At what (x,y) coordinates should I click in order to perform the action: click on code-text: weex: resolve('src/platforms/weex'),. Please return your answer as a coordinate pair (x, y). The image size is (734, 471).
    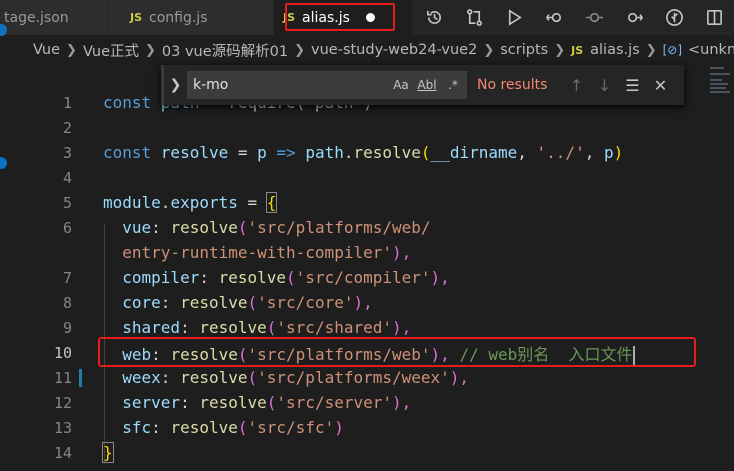
    Looking at the image, I should click on (296, 377).